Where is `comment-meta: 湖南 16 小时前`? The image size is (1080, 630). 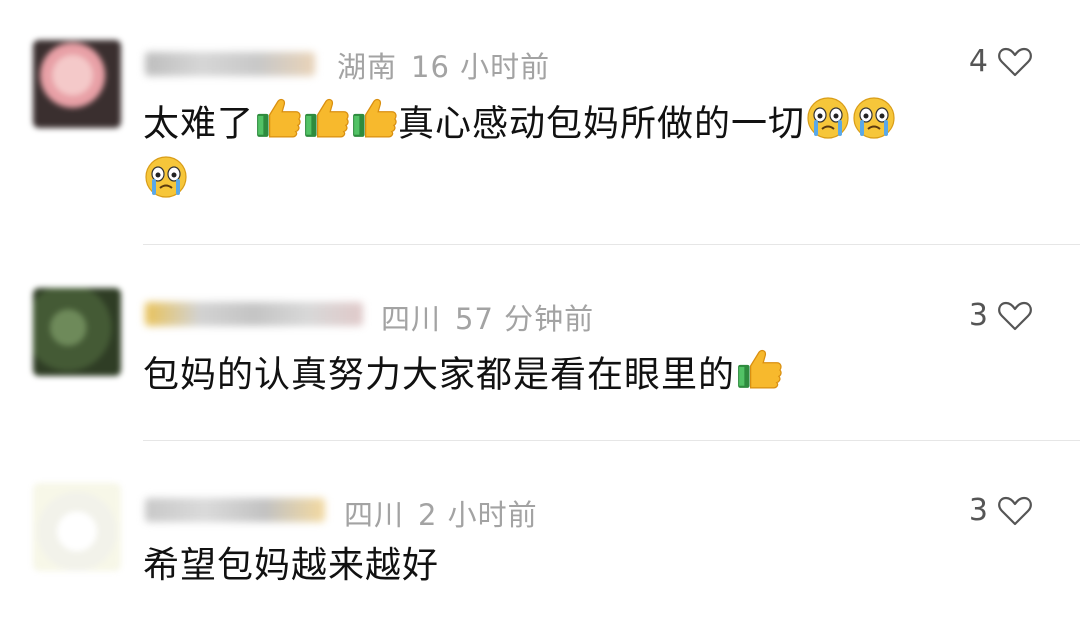 comment-meta: 湖南 16 小时前 is located at coordinates (443, 65).